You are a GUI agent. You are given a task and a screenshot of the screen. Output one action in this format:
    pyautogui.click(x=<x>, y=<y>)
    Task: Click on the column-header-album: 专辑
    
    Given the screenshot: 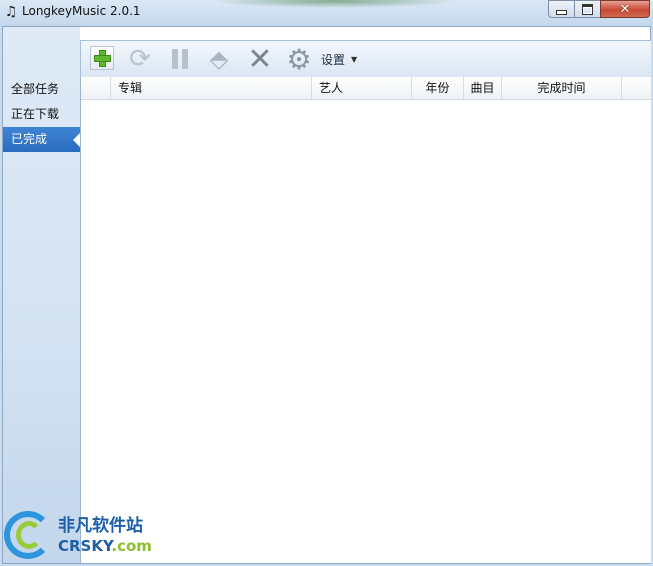 What is the action you would take?
    pyautogui.click(x=211, y=88)
    